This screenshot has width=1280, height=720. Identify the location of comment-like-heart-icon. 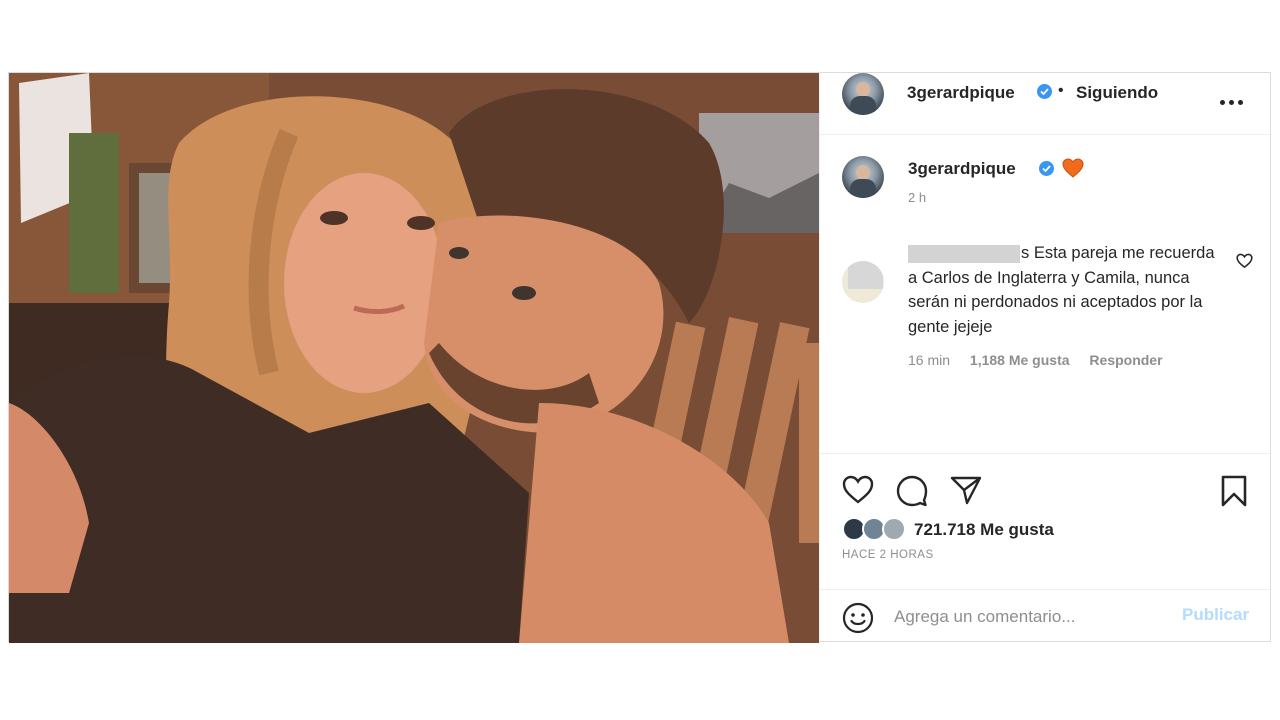
(1244, 263).